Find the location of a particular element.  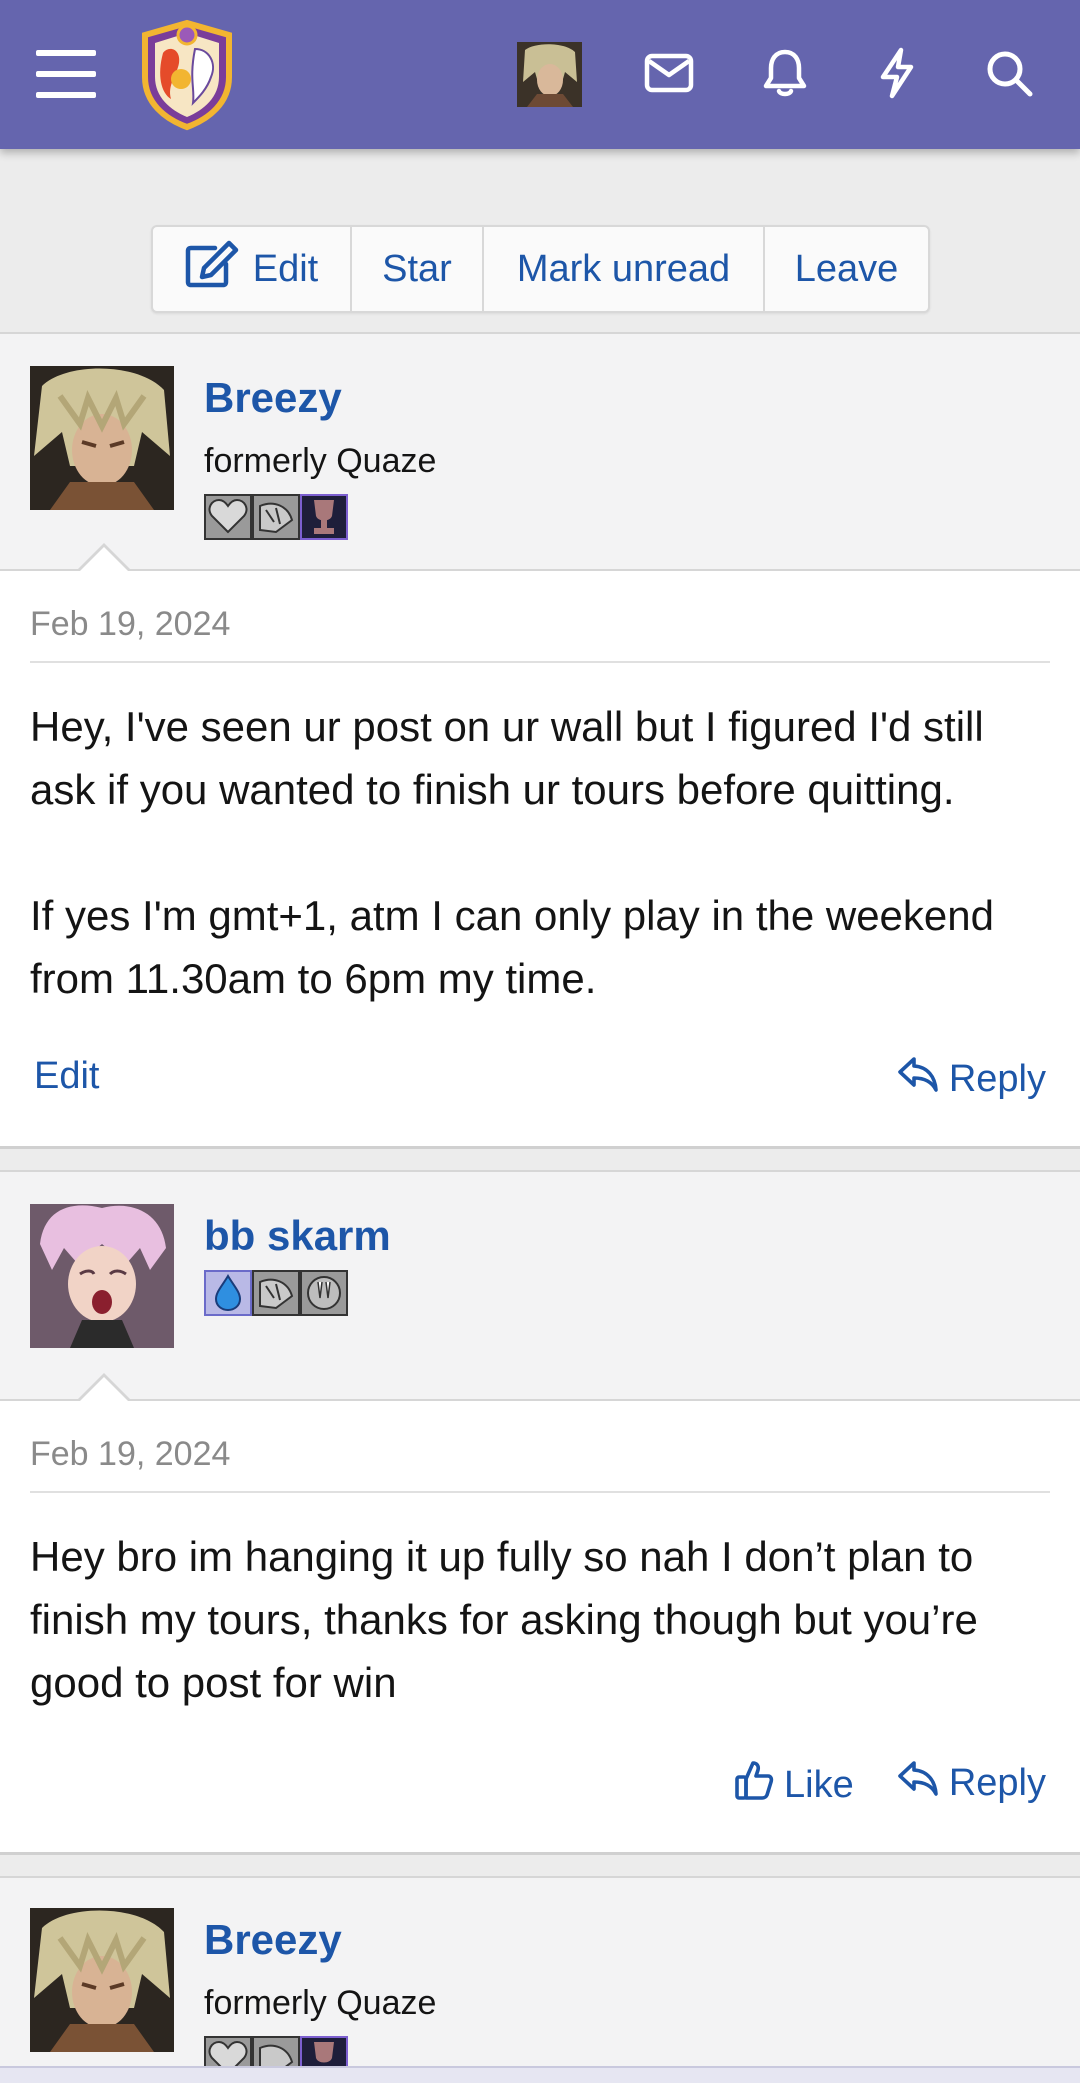

conversation-action-bar: Edit Star Mark unread Leave is located at coordinates (540, 269).